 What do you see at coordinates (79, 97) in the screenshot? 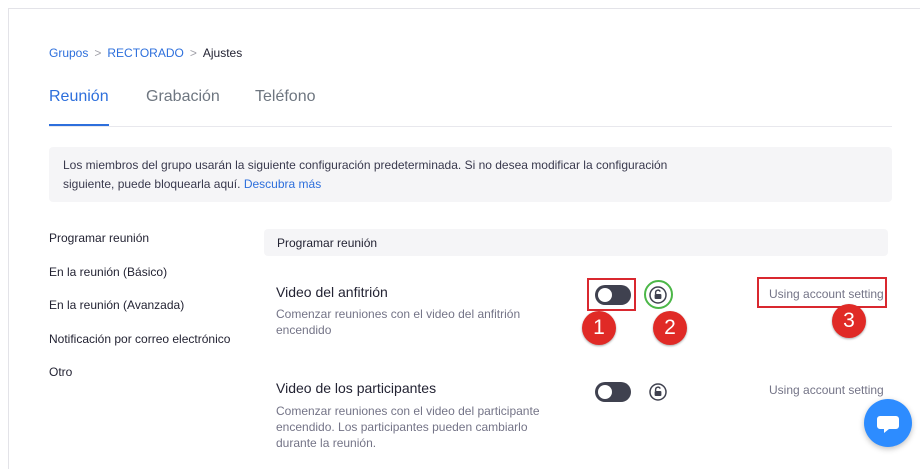
I see `tab-reunion: Reunión` at bounding box center [79, 97].